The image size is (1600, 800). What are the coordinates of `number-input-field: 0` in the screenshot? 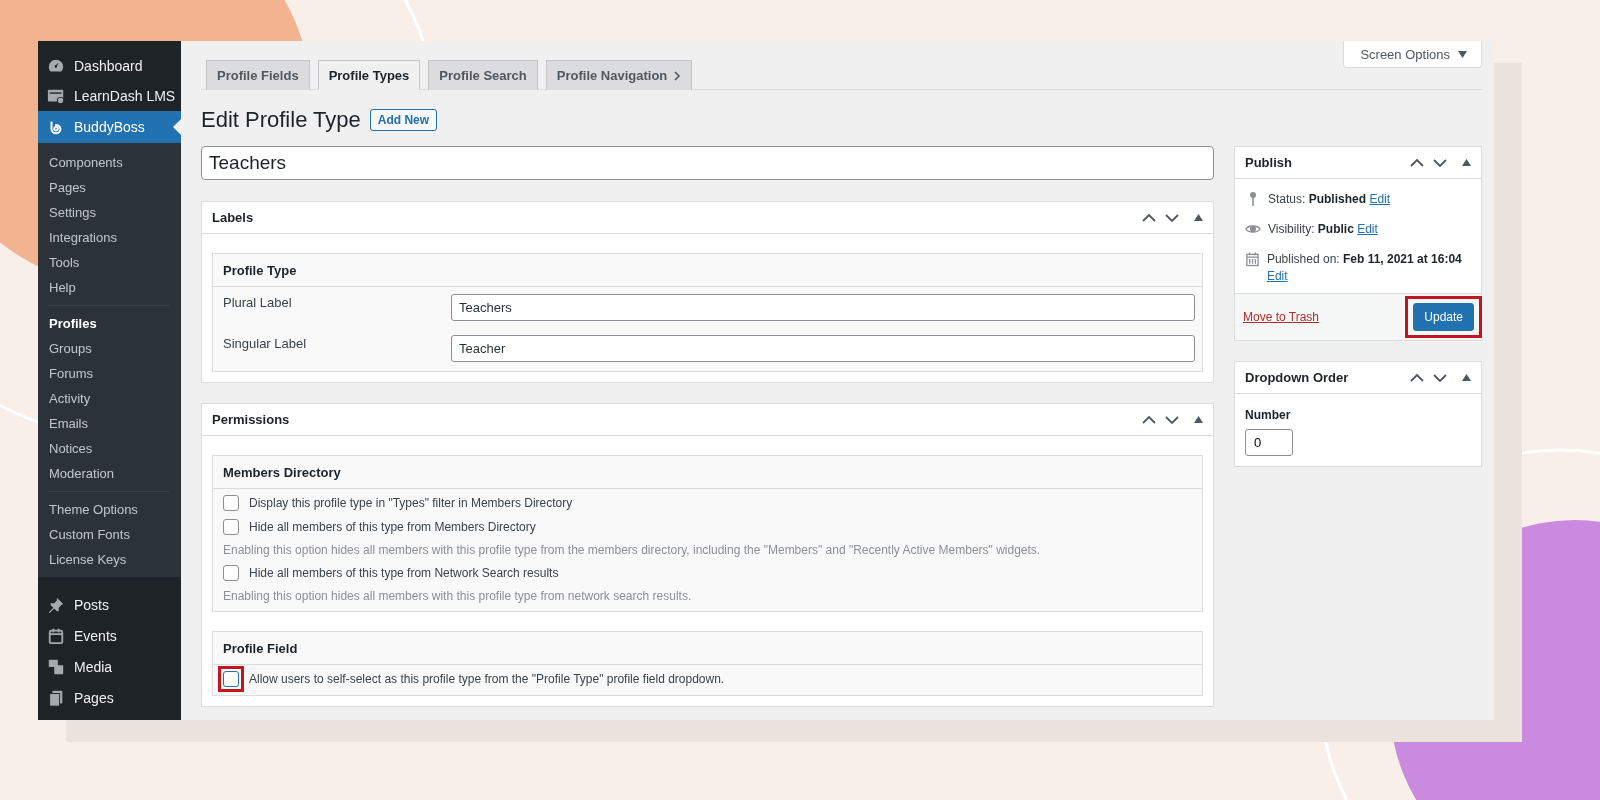 It's located at (1269, 442).